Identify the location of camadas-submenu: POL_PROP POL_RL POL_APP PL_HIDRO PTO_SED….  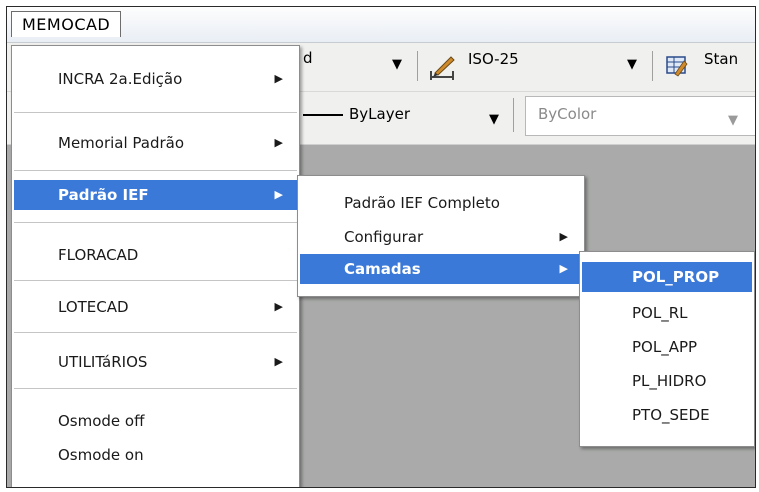
(667, 349).